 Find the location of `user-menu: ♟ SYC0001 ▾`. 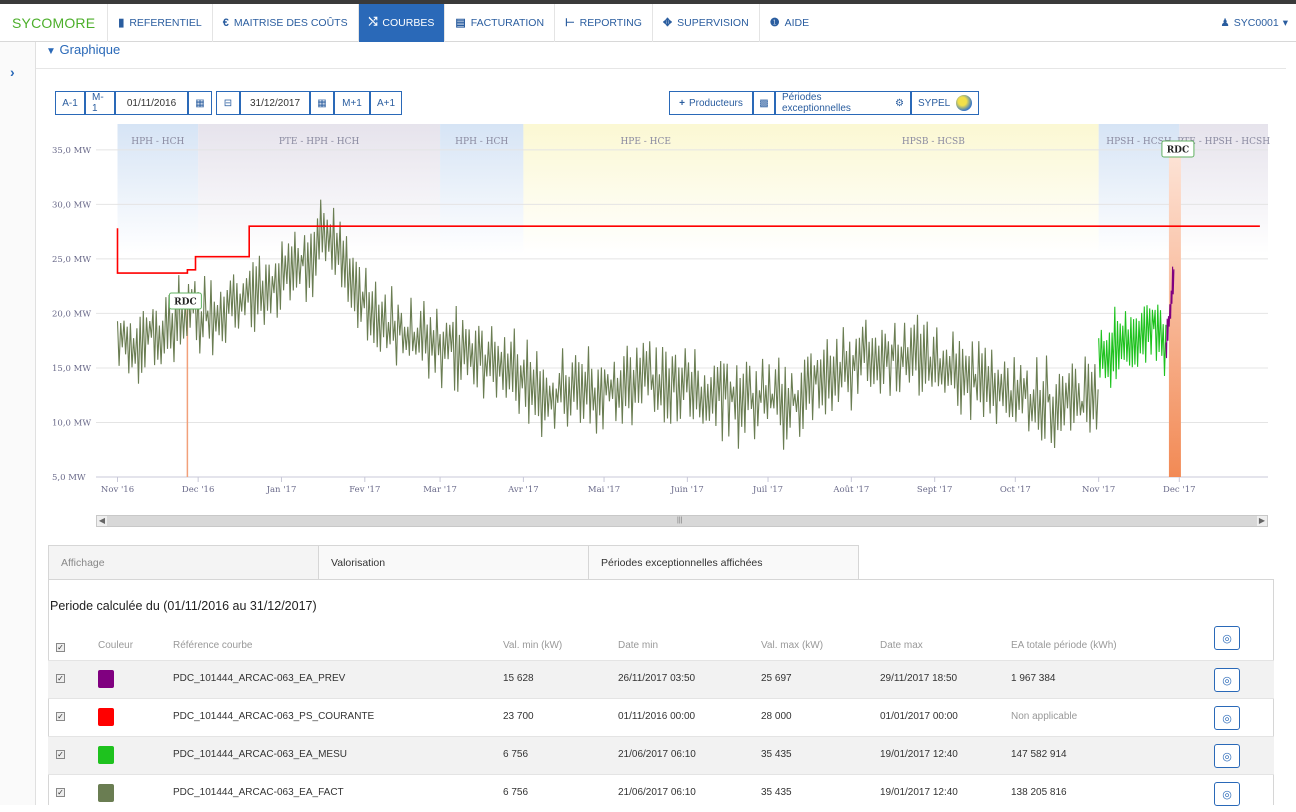

user-menu: ♟ SYC0001 ▾ is located at coordinates (1254, 23).